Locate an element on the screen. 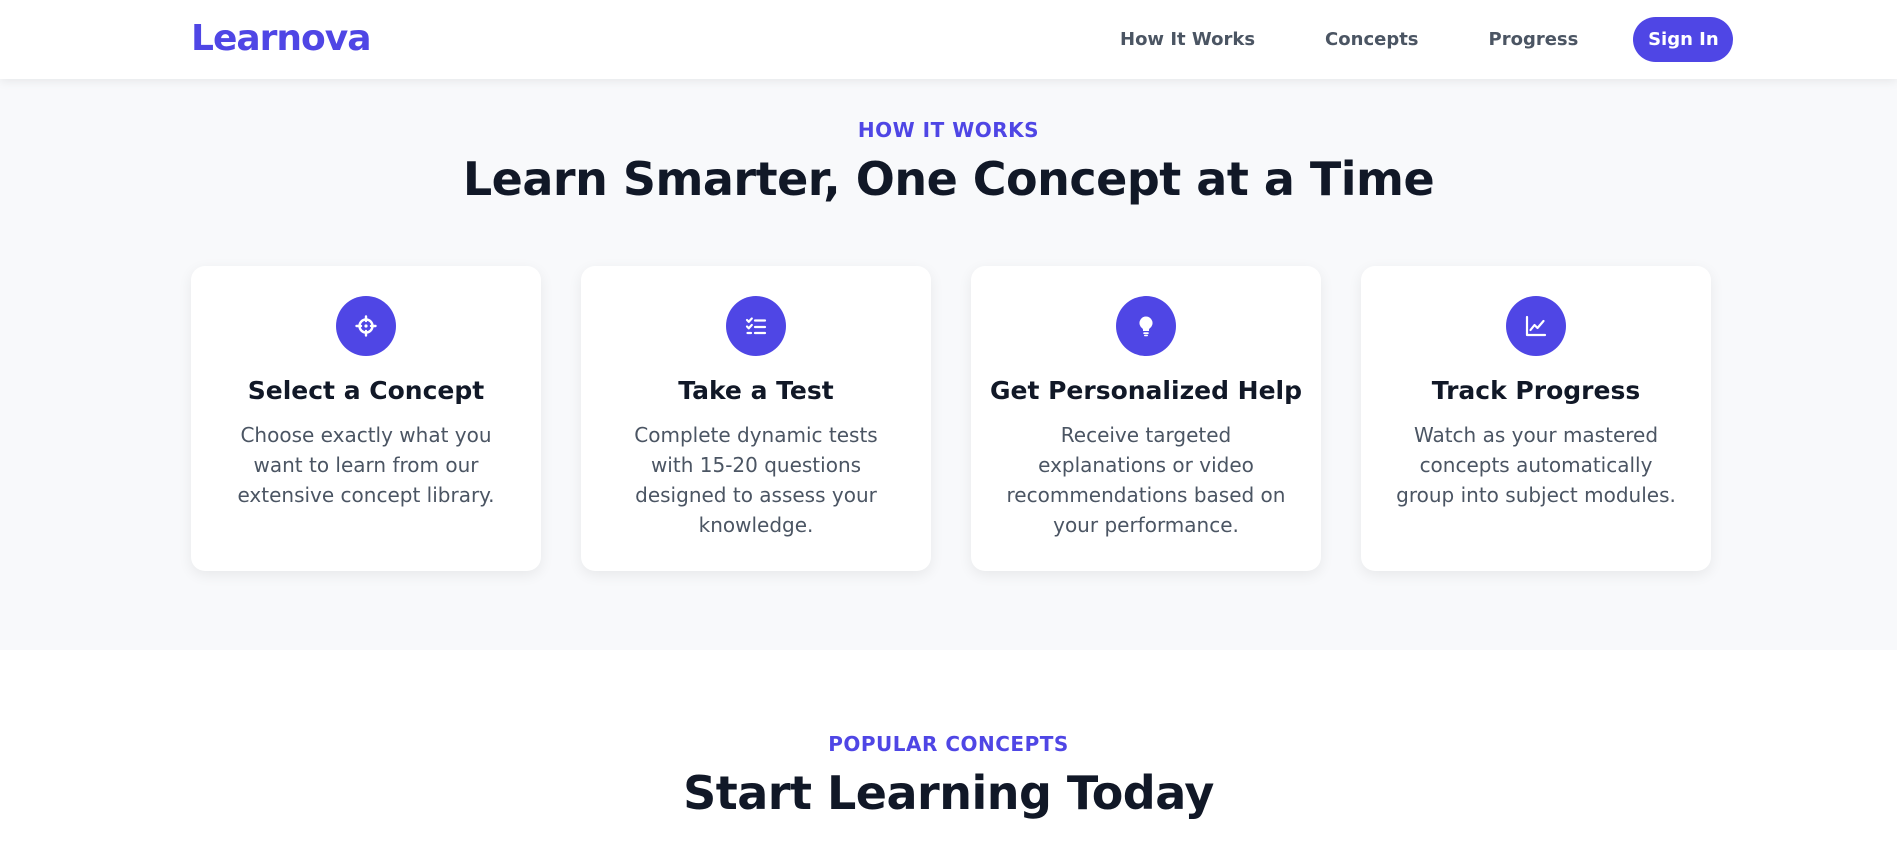 The height and width of the screenshot is (868, 1897). card-title: Take a Test is located at coordinates (756, 390).